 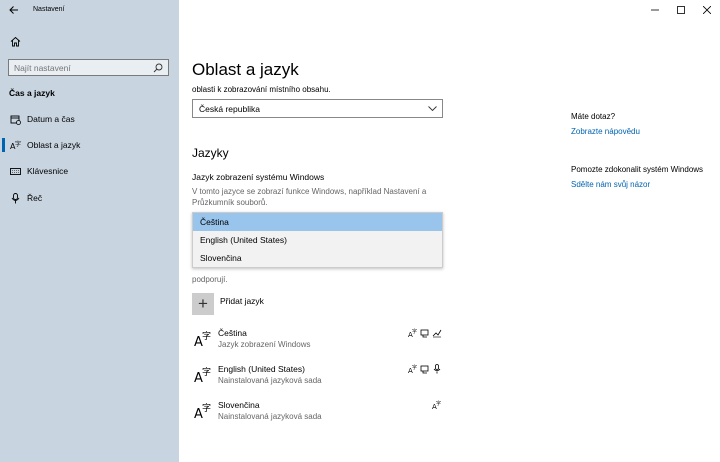 I want to click on speech-recognition-icon, so click(x=437, y=369).